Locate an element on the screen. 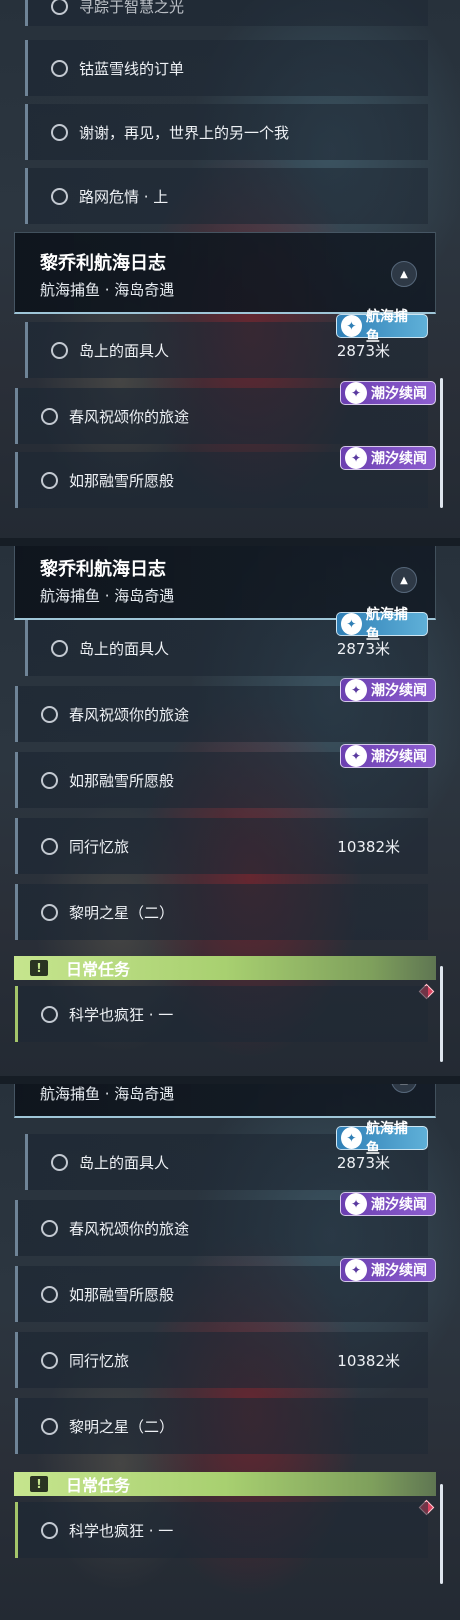 The image size is (460, 1620). quest-row: 谢谢，再见，世界上的另一个我 is located at coordinates (226, 132).